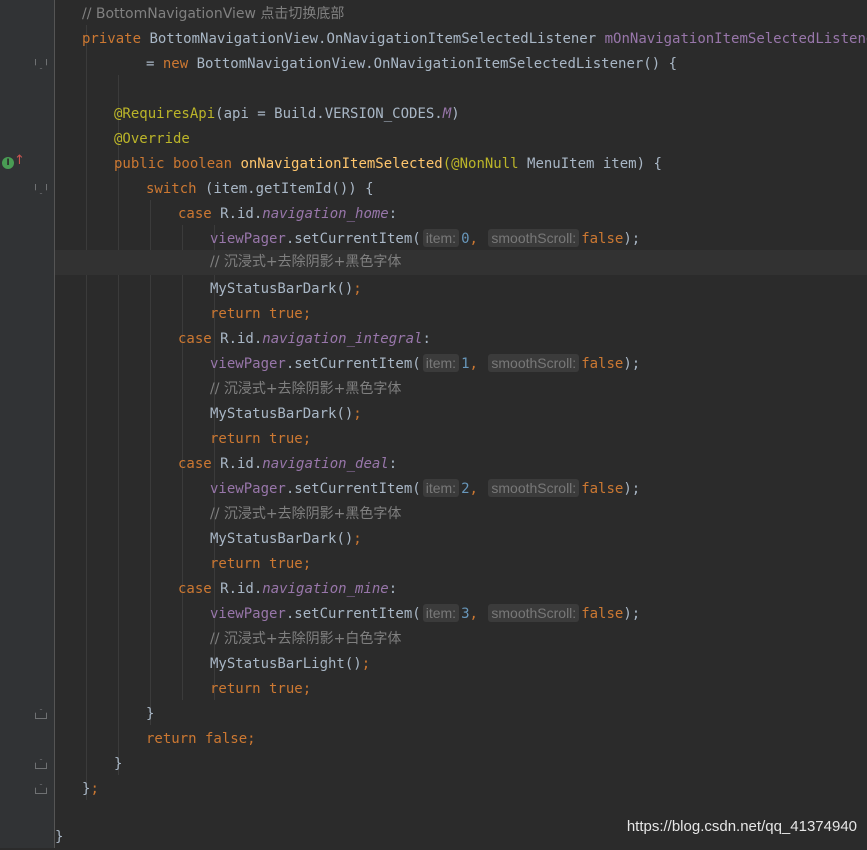 This screenshot has width=867, height=850. I want to click on comment: // 沉浸式+去除阴影+黑色字体, so click(306, 389).